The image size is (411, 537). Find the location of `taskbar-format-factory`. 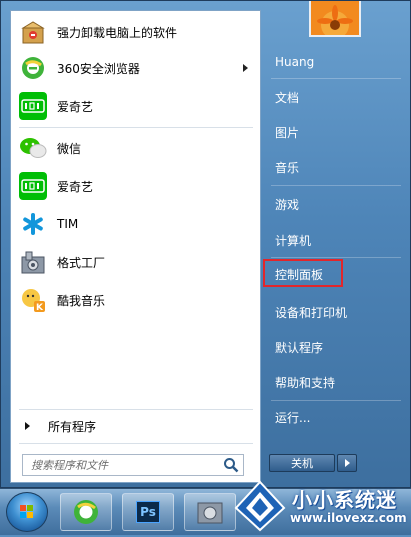

taskbar-format-factory is located at coordinates (210, 512).